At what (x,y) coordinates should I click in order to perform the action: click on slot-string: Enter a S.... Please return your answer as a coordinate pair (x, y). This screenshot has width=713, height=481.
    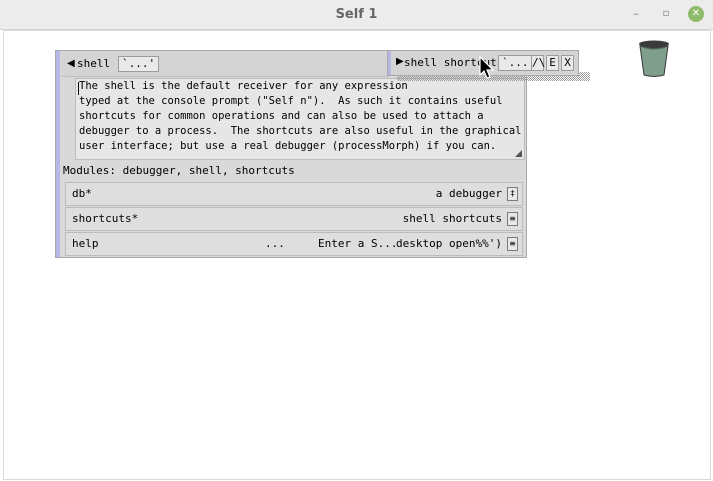
    Looking at the image, I should click on (357, 243).